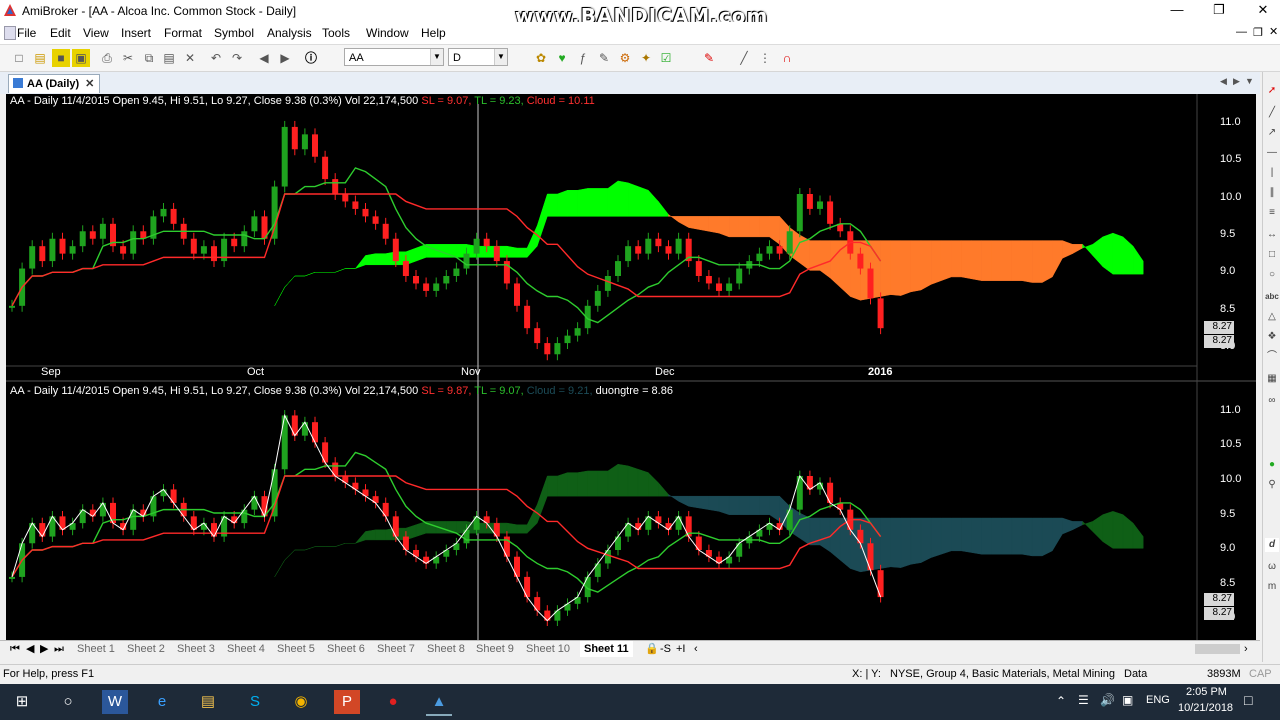 The width and height of the screenshot is (1280, 720). Describe the element at coordinates (1217, 649) in the screenshot. I see `h-scrollbar-thumb` at that location.